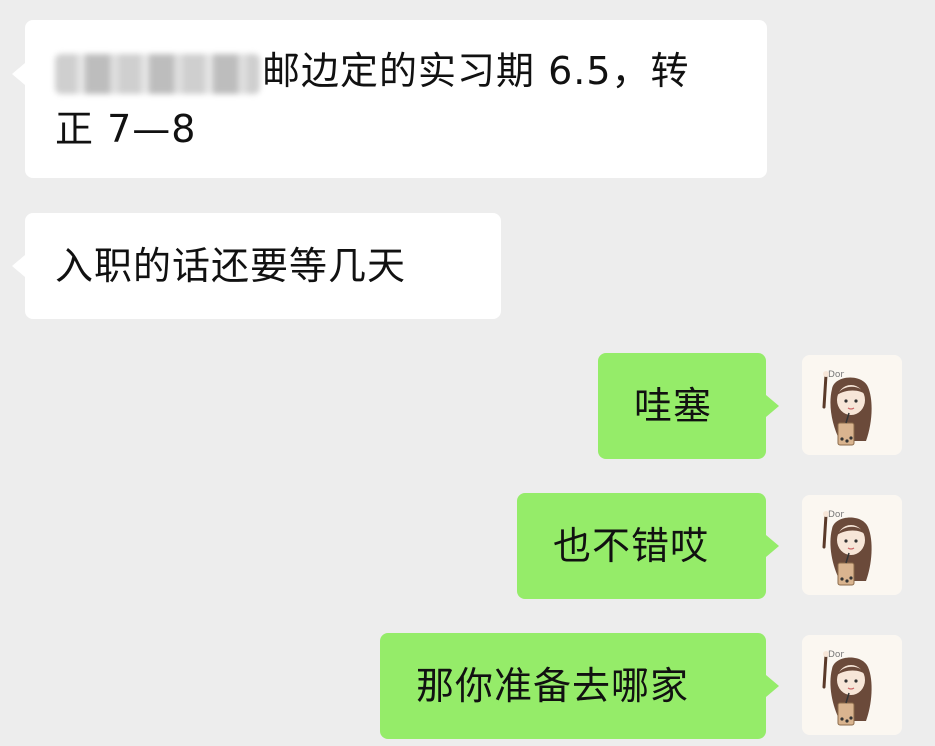 The image size is (935, 746). Describe the element at coordinates (126, 129) in the screenshot. I see `message-line: 正 7—8` at that location.